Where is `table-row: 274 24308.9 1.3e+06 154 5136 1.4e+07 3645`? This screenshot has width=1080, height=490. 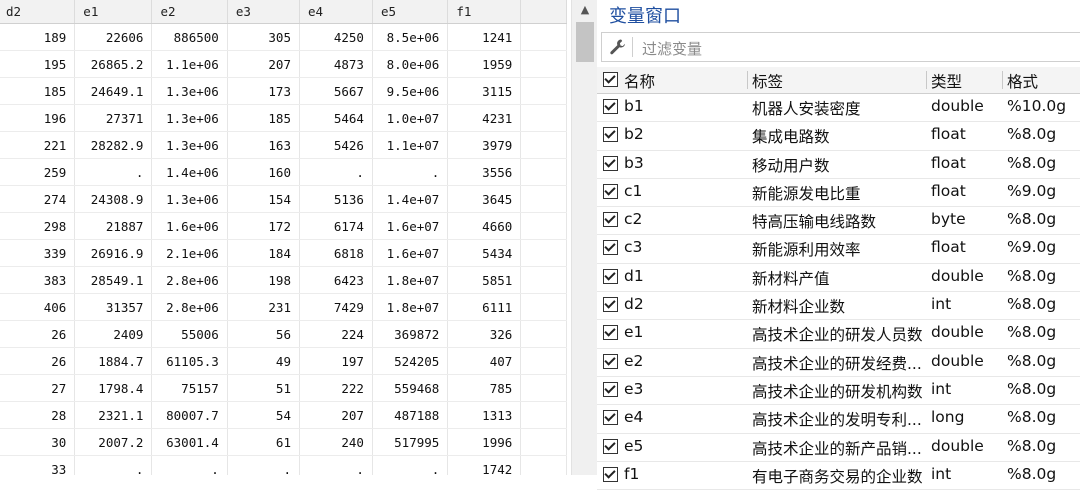 table-row: 274 24308.9 1.3e+06 154 5136 1.4e+07 3645 is located at coordinates (283, 199).